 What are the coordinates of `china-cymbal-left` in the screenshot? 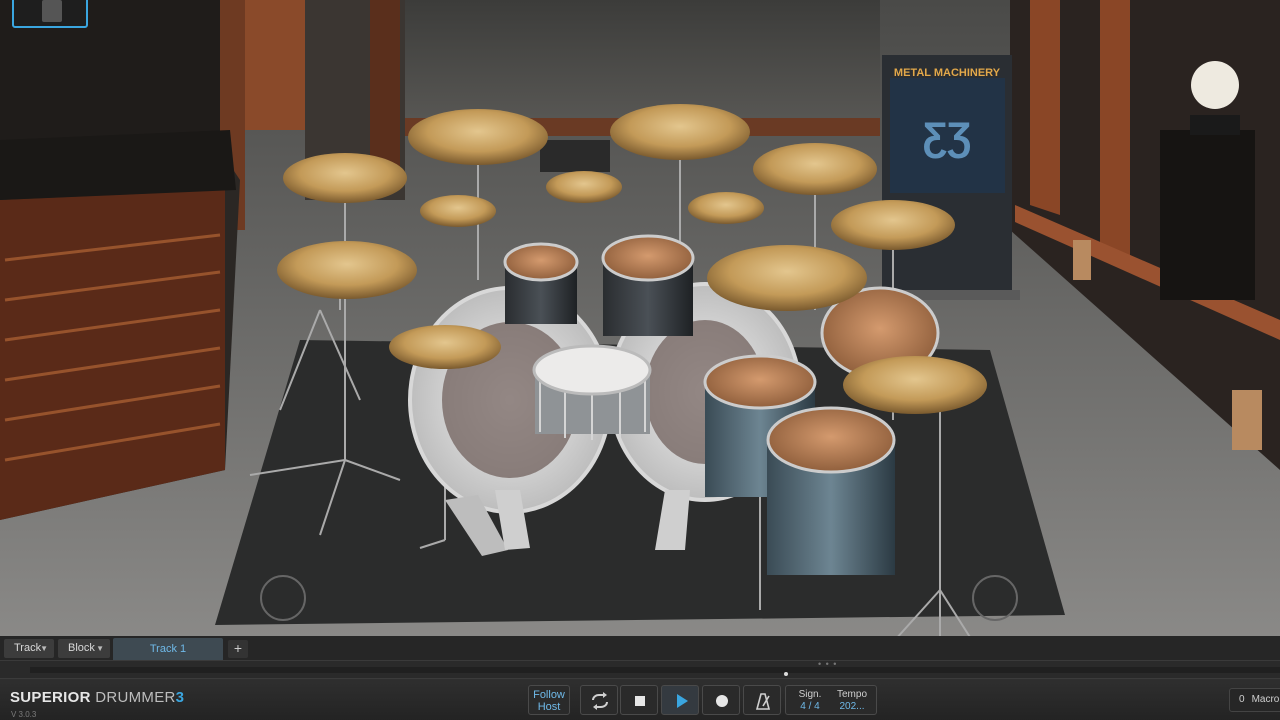 It's located at (347, 270).